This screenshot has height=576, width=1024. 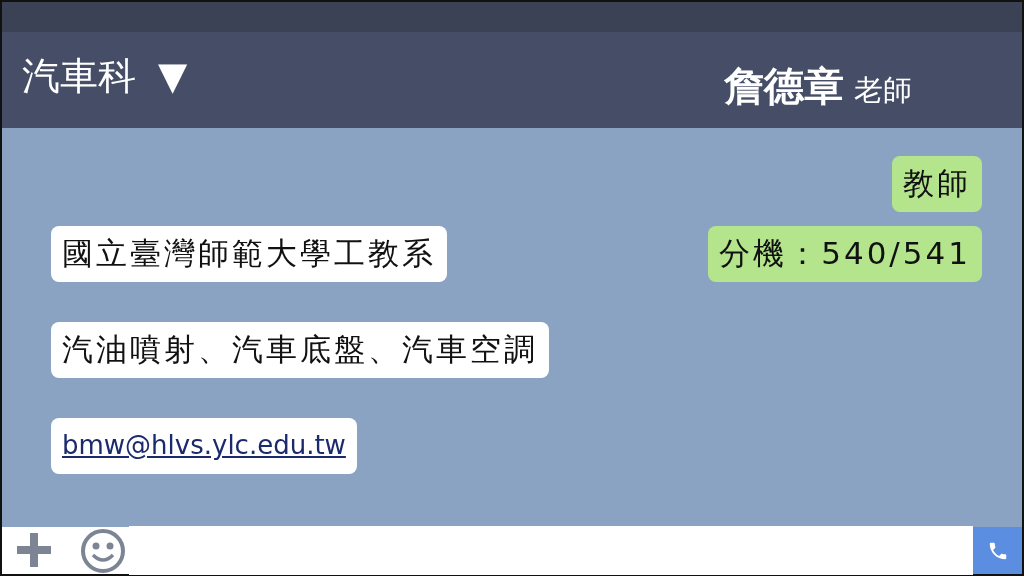 What do you see at coordinates (29, 550) in the screenshot?
I see `plus-icon` at bounding box center [29, 550].